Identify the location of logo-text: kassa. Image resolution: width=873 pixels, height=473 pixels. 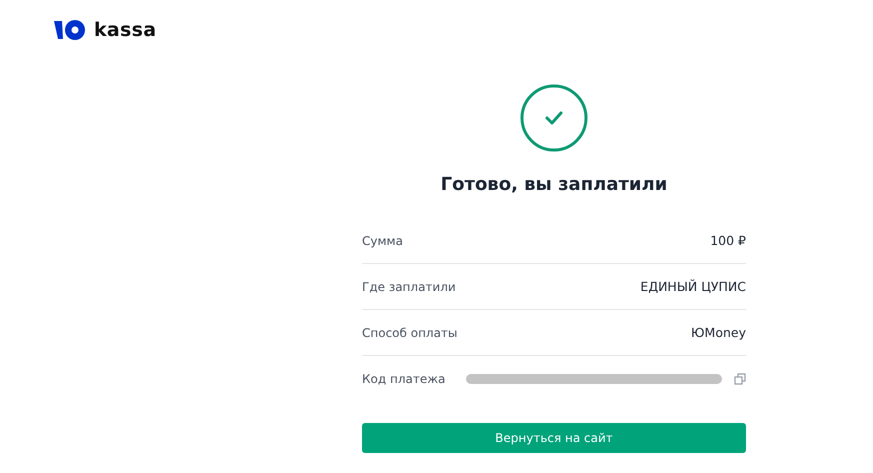
(125, 30).